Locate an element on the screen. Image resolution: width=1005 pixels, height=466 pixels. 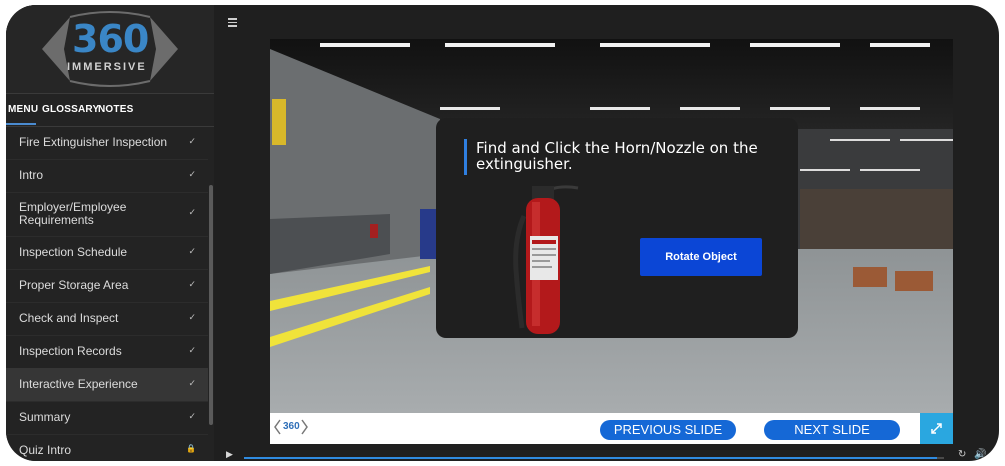
menu-item-quiz-intro: Quiz Intro 🔒 is located at coordinates (107, 447).